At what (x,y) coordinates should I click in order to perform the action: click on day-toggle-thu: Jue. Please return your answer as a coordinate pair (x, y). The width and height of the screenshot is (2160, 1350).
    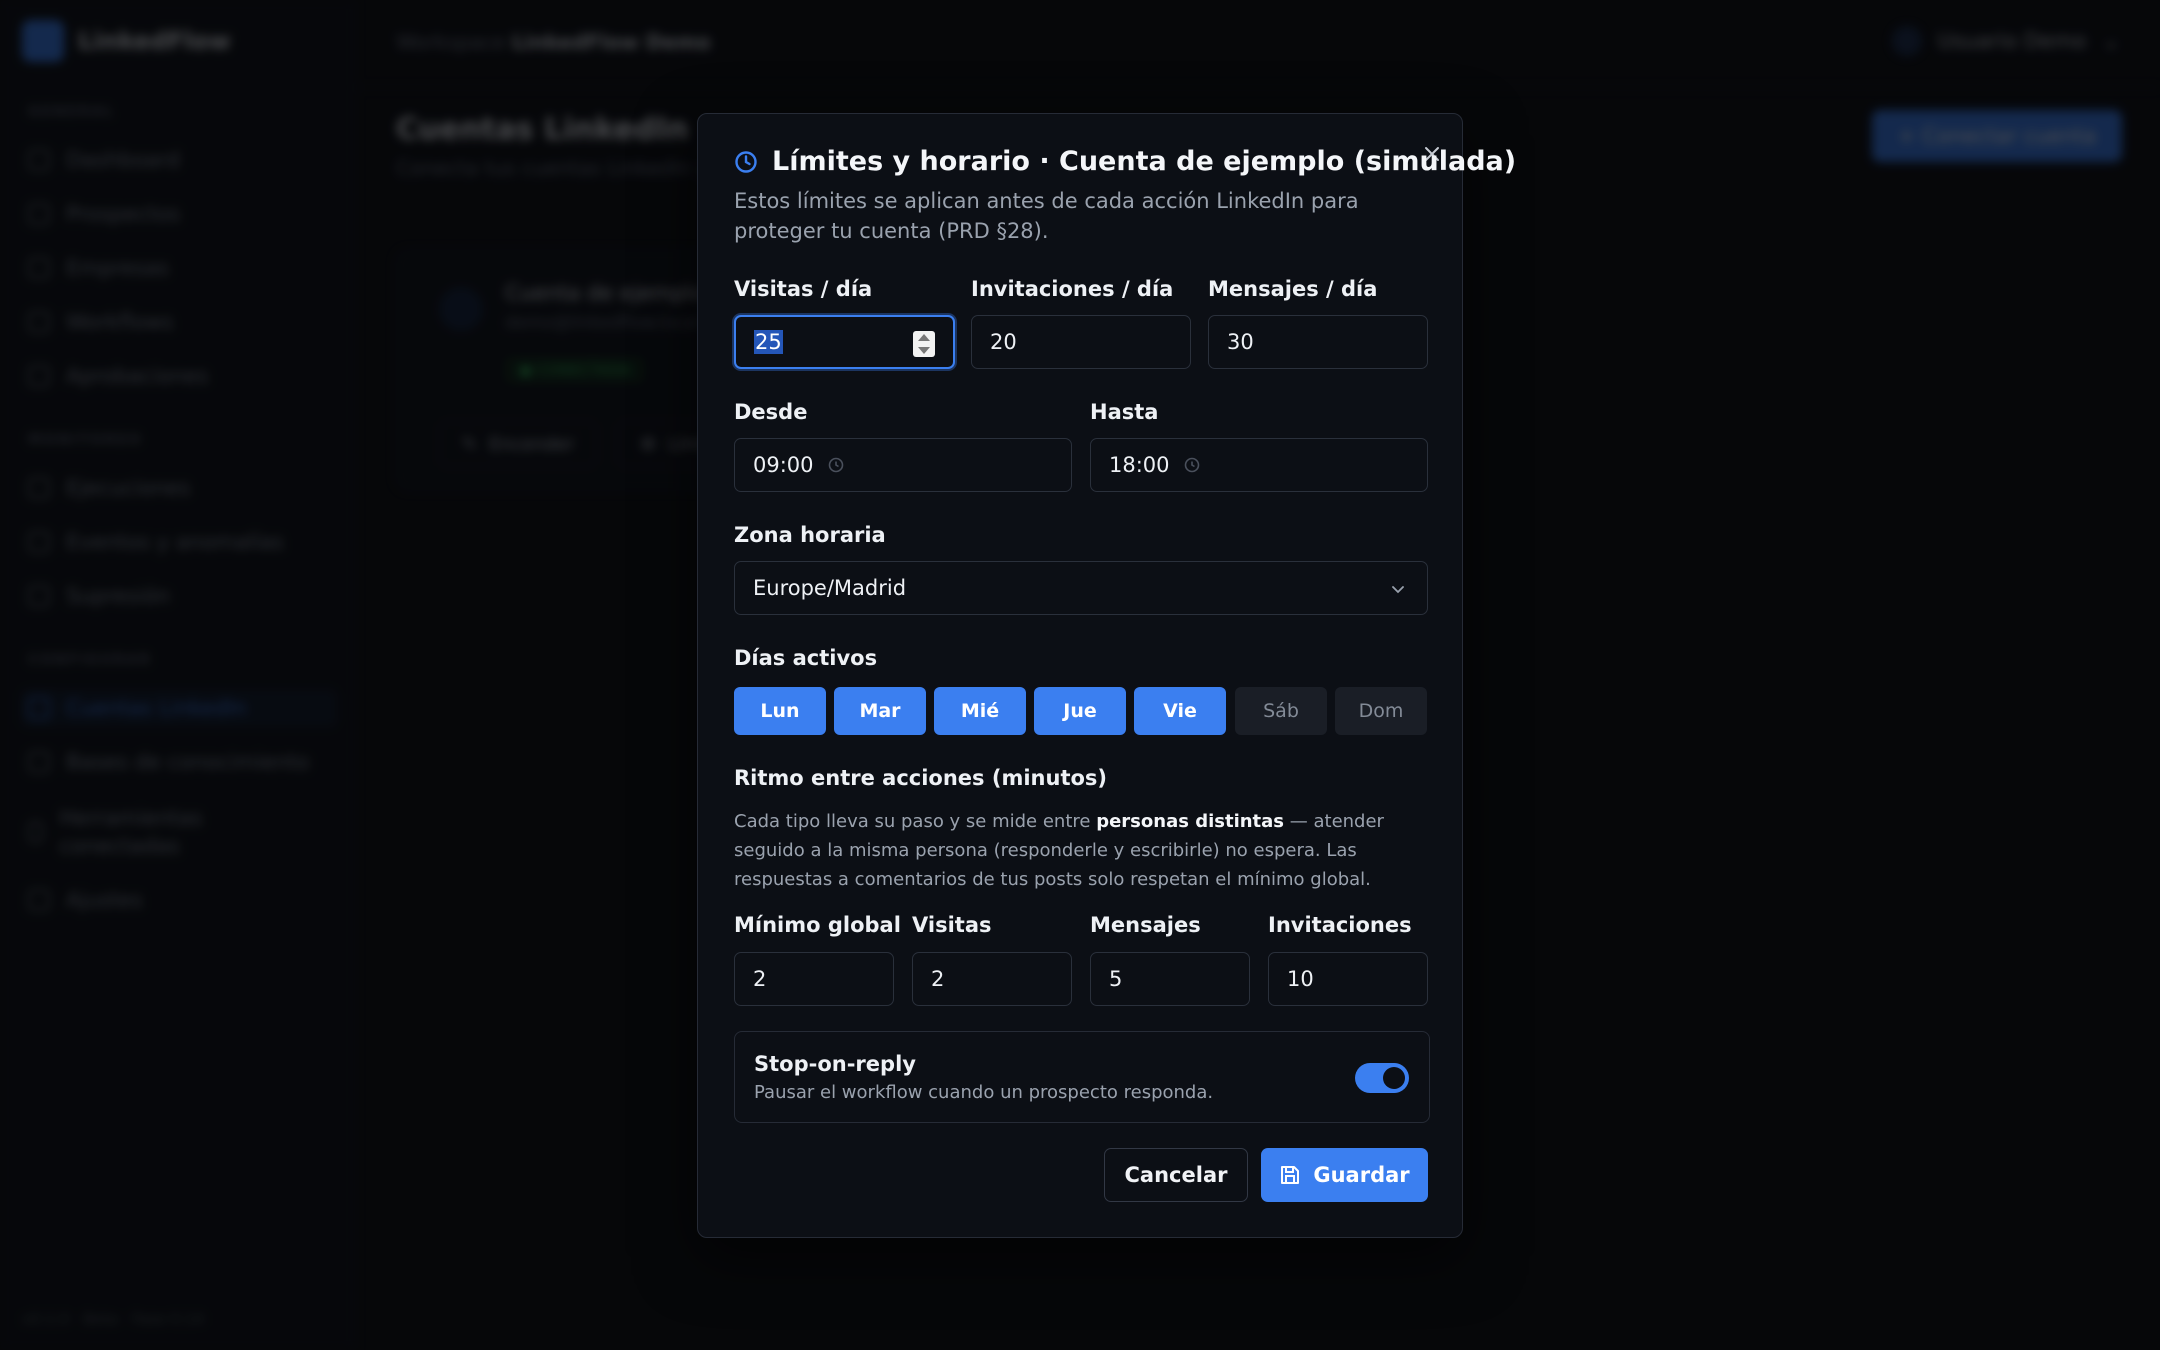
    Looking at the image, I should click on (1080, 711).